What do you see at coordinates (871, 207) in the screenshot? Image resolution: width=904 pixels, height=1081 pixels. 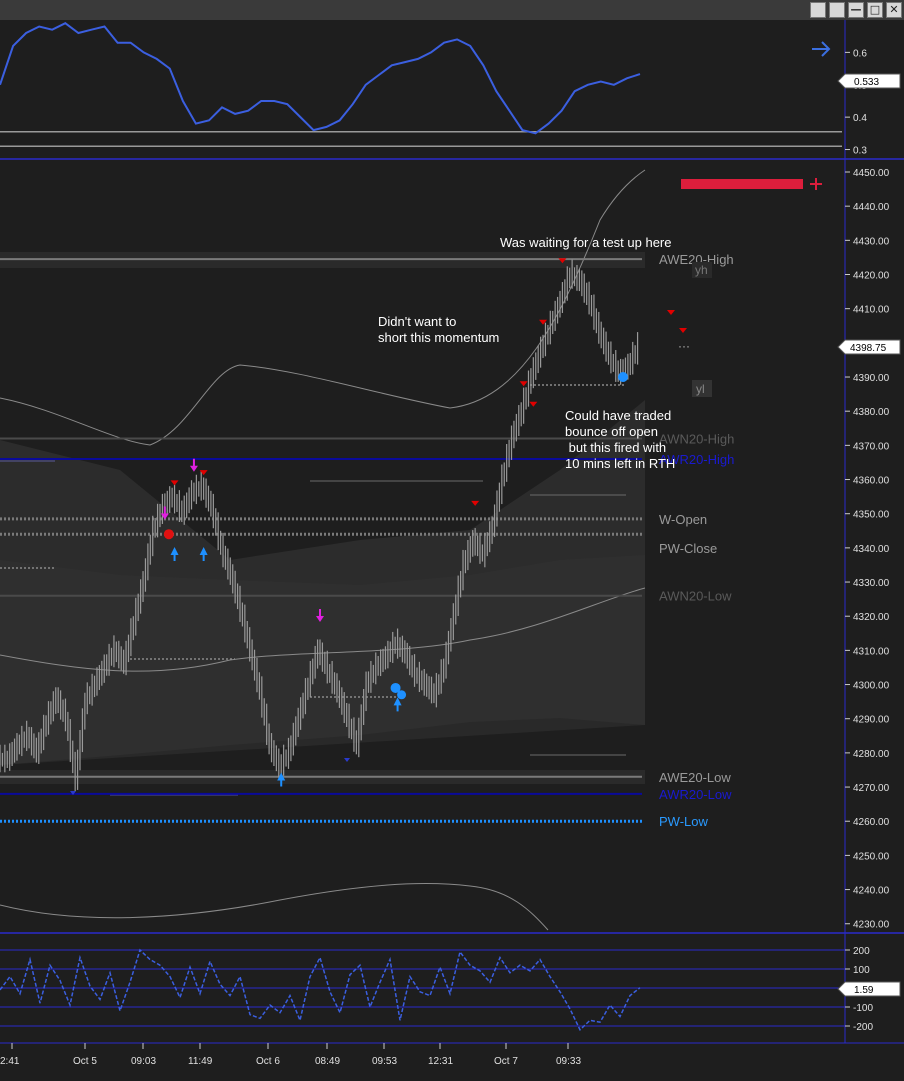 I see `price-axis-tick-label: 4440.00` at bounding box center [871, 207].